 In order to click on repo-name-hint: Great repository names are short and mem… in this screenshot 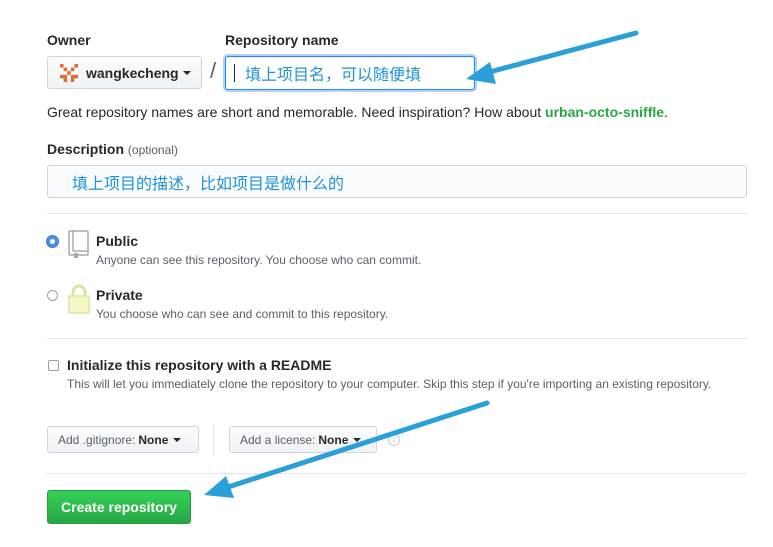, I will do `click(357, 112)`.